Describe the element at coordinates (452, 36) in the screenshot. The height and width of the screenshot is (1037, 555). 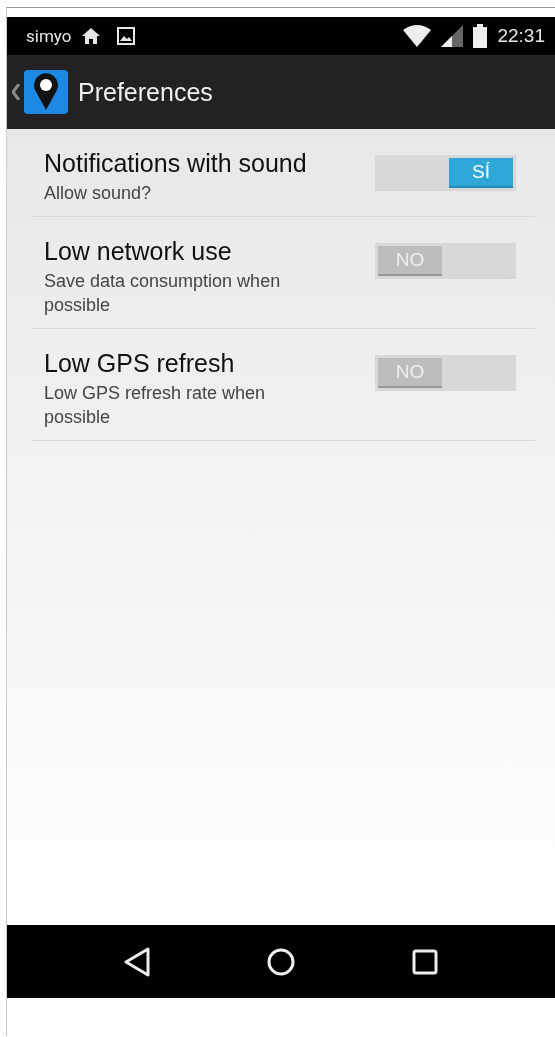
I see `signal-icon` at that location.